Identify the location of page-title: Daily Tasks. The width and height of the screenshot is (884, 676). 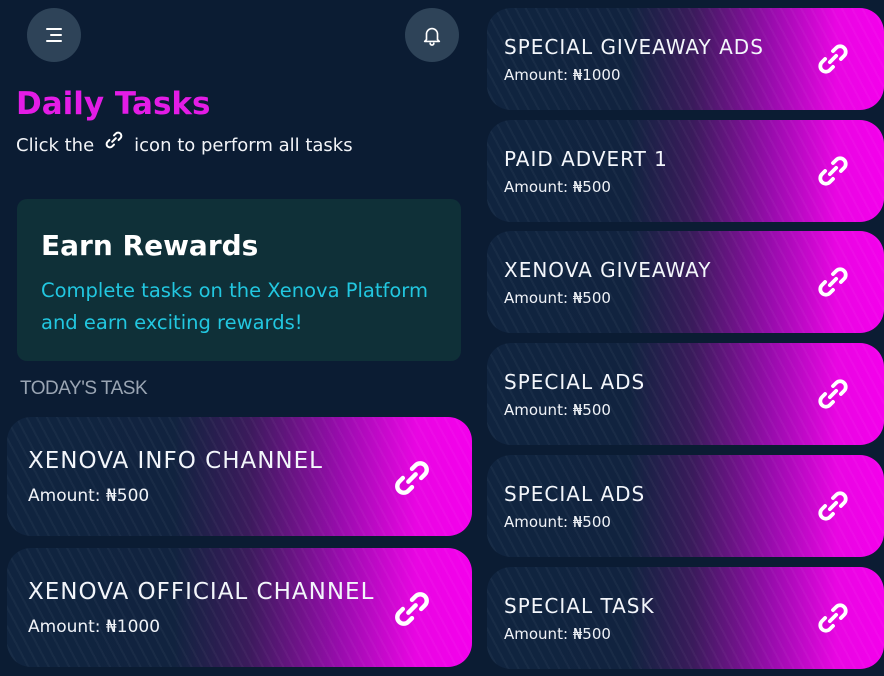
(113, 104).